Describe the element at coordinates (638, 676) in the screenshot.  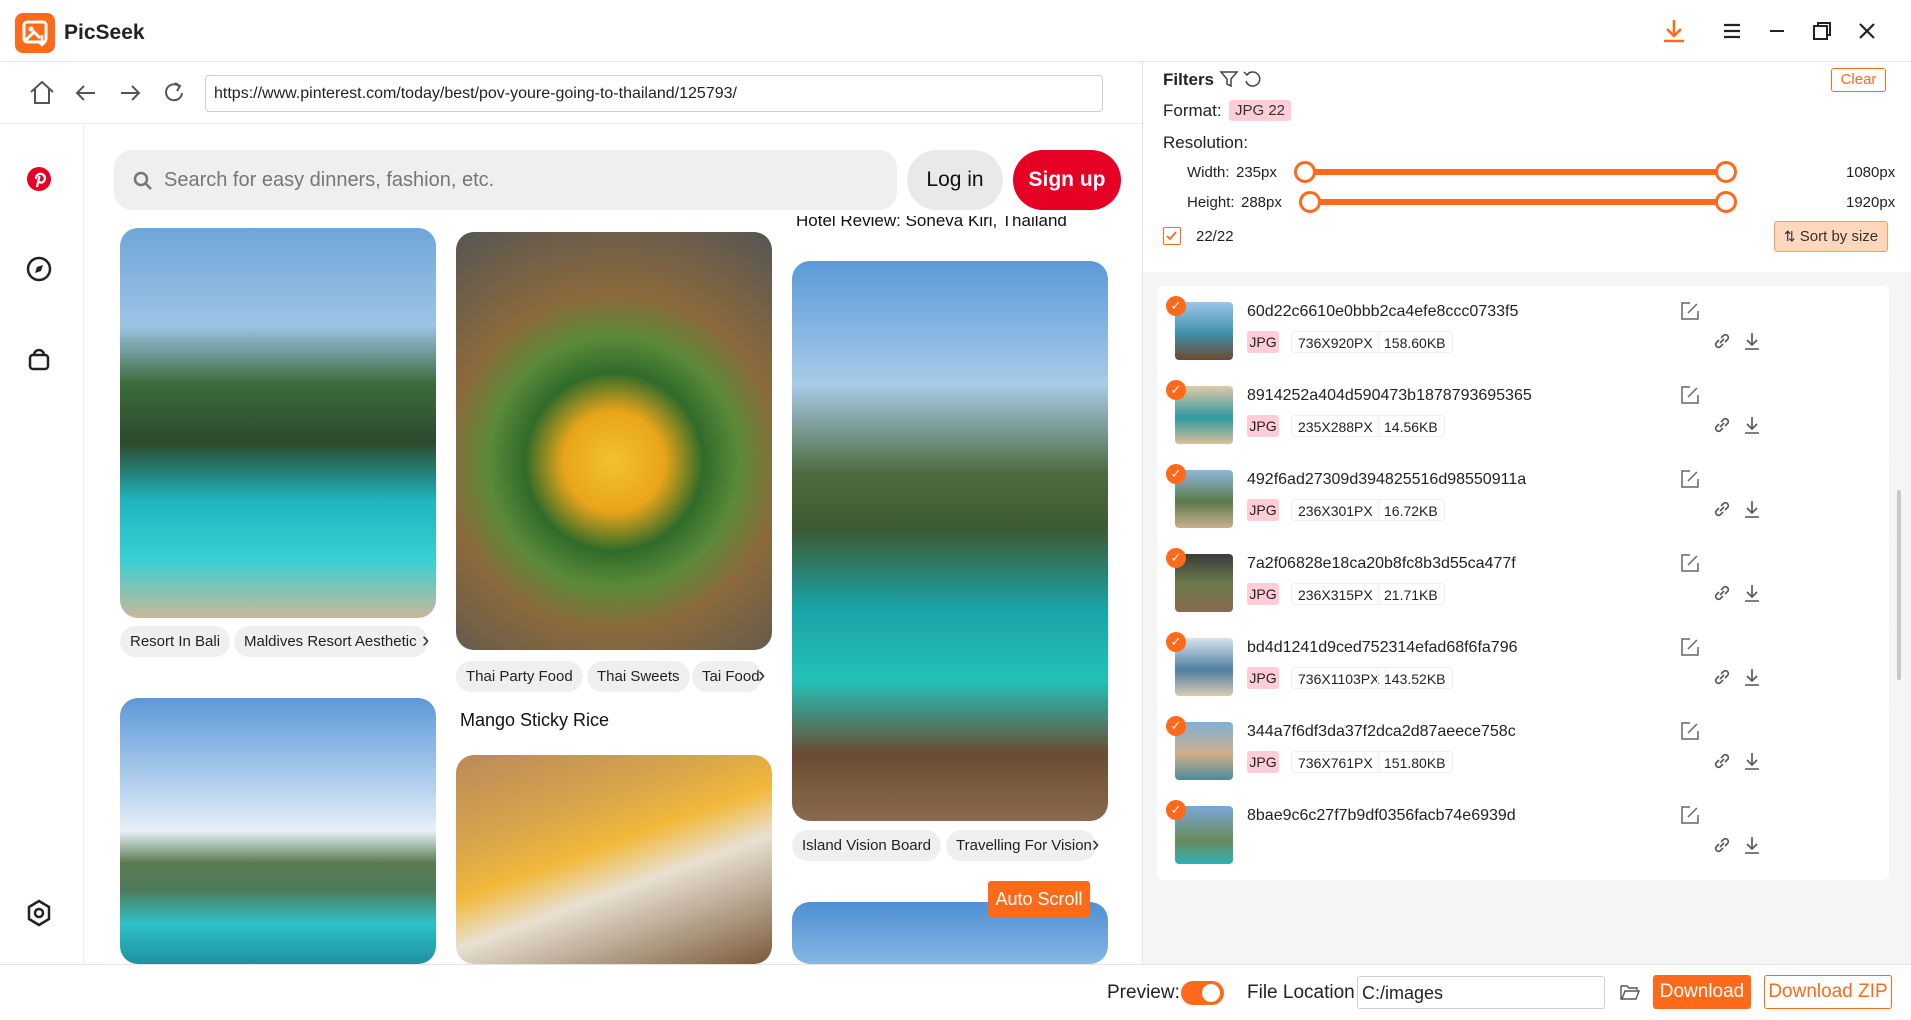
I see `chip-thai-sweets: Thai Sweets` at that location.